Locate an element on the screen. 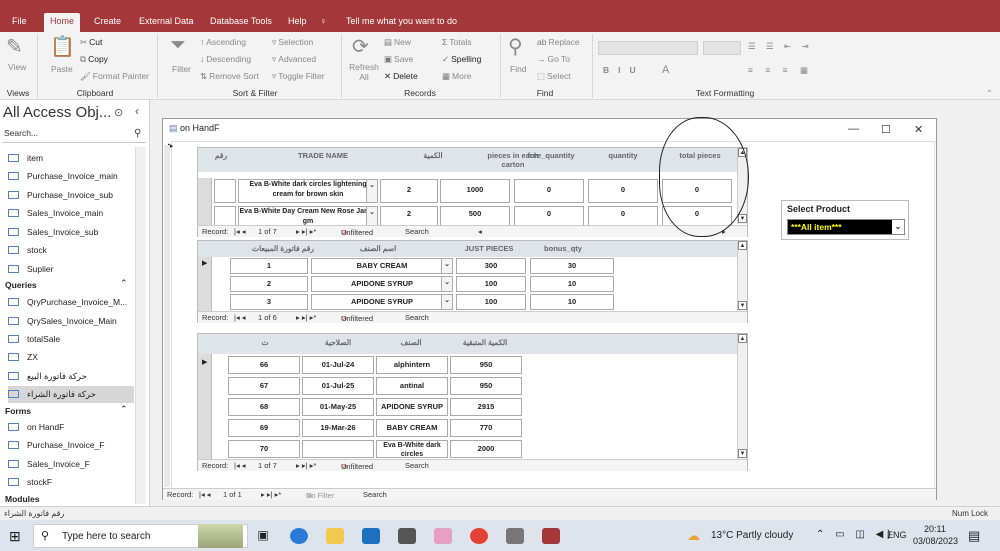 Image resolution: width=1000 pixels, height=551 pixels. paste-icon: 📋 is located at coordinates (62, 46).